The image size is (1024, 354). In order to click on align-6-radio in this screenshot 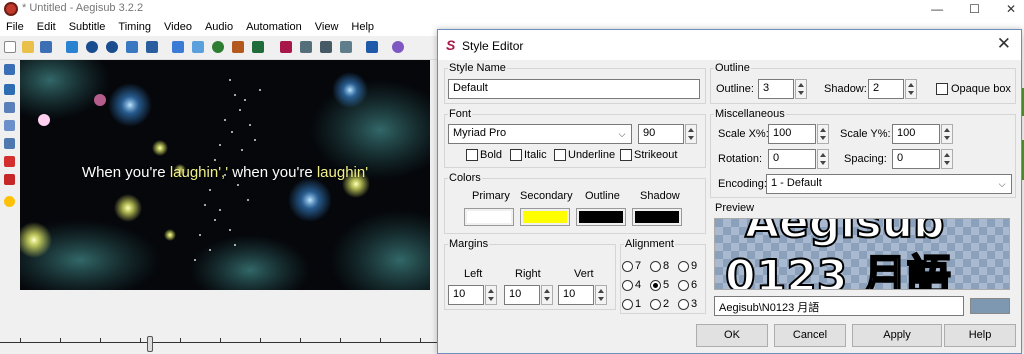, I will do `click(683, 285)`.